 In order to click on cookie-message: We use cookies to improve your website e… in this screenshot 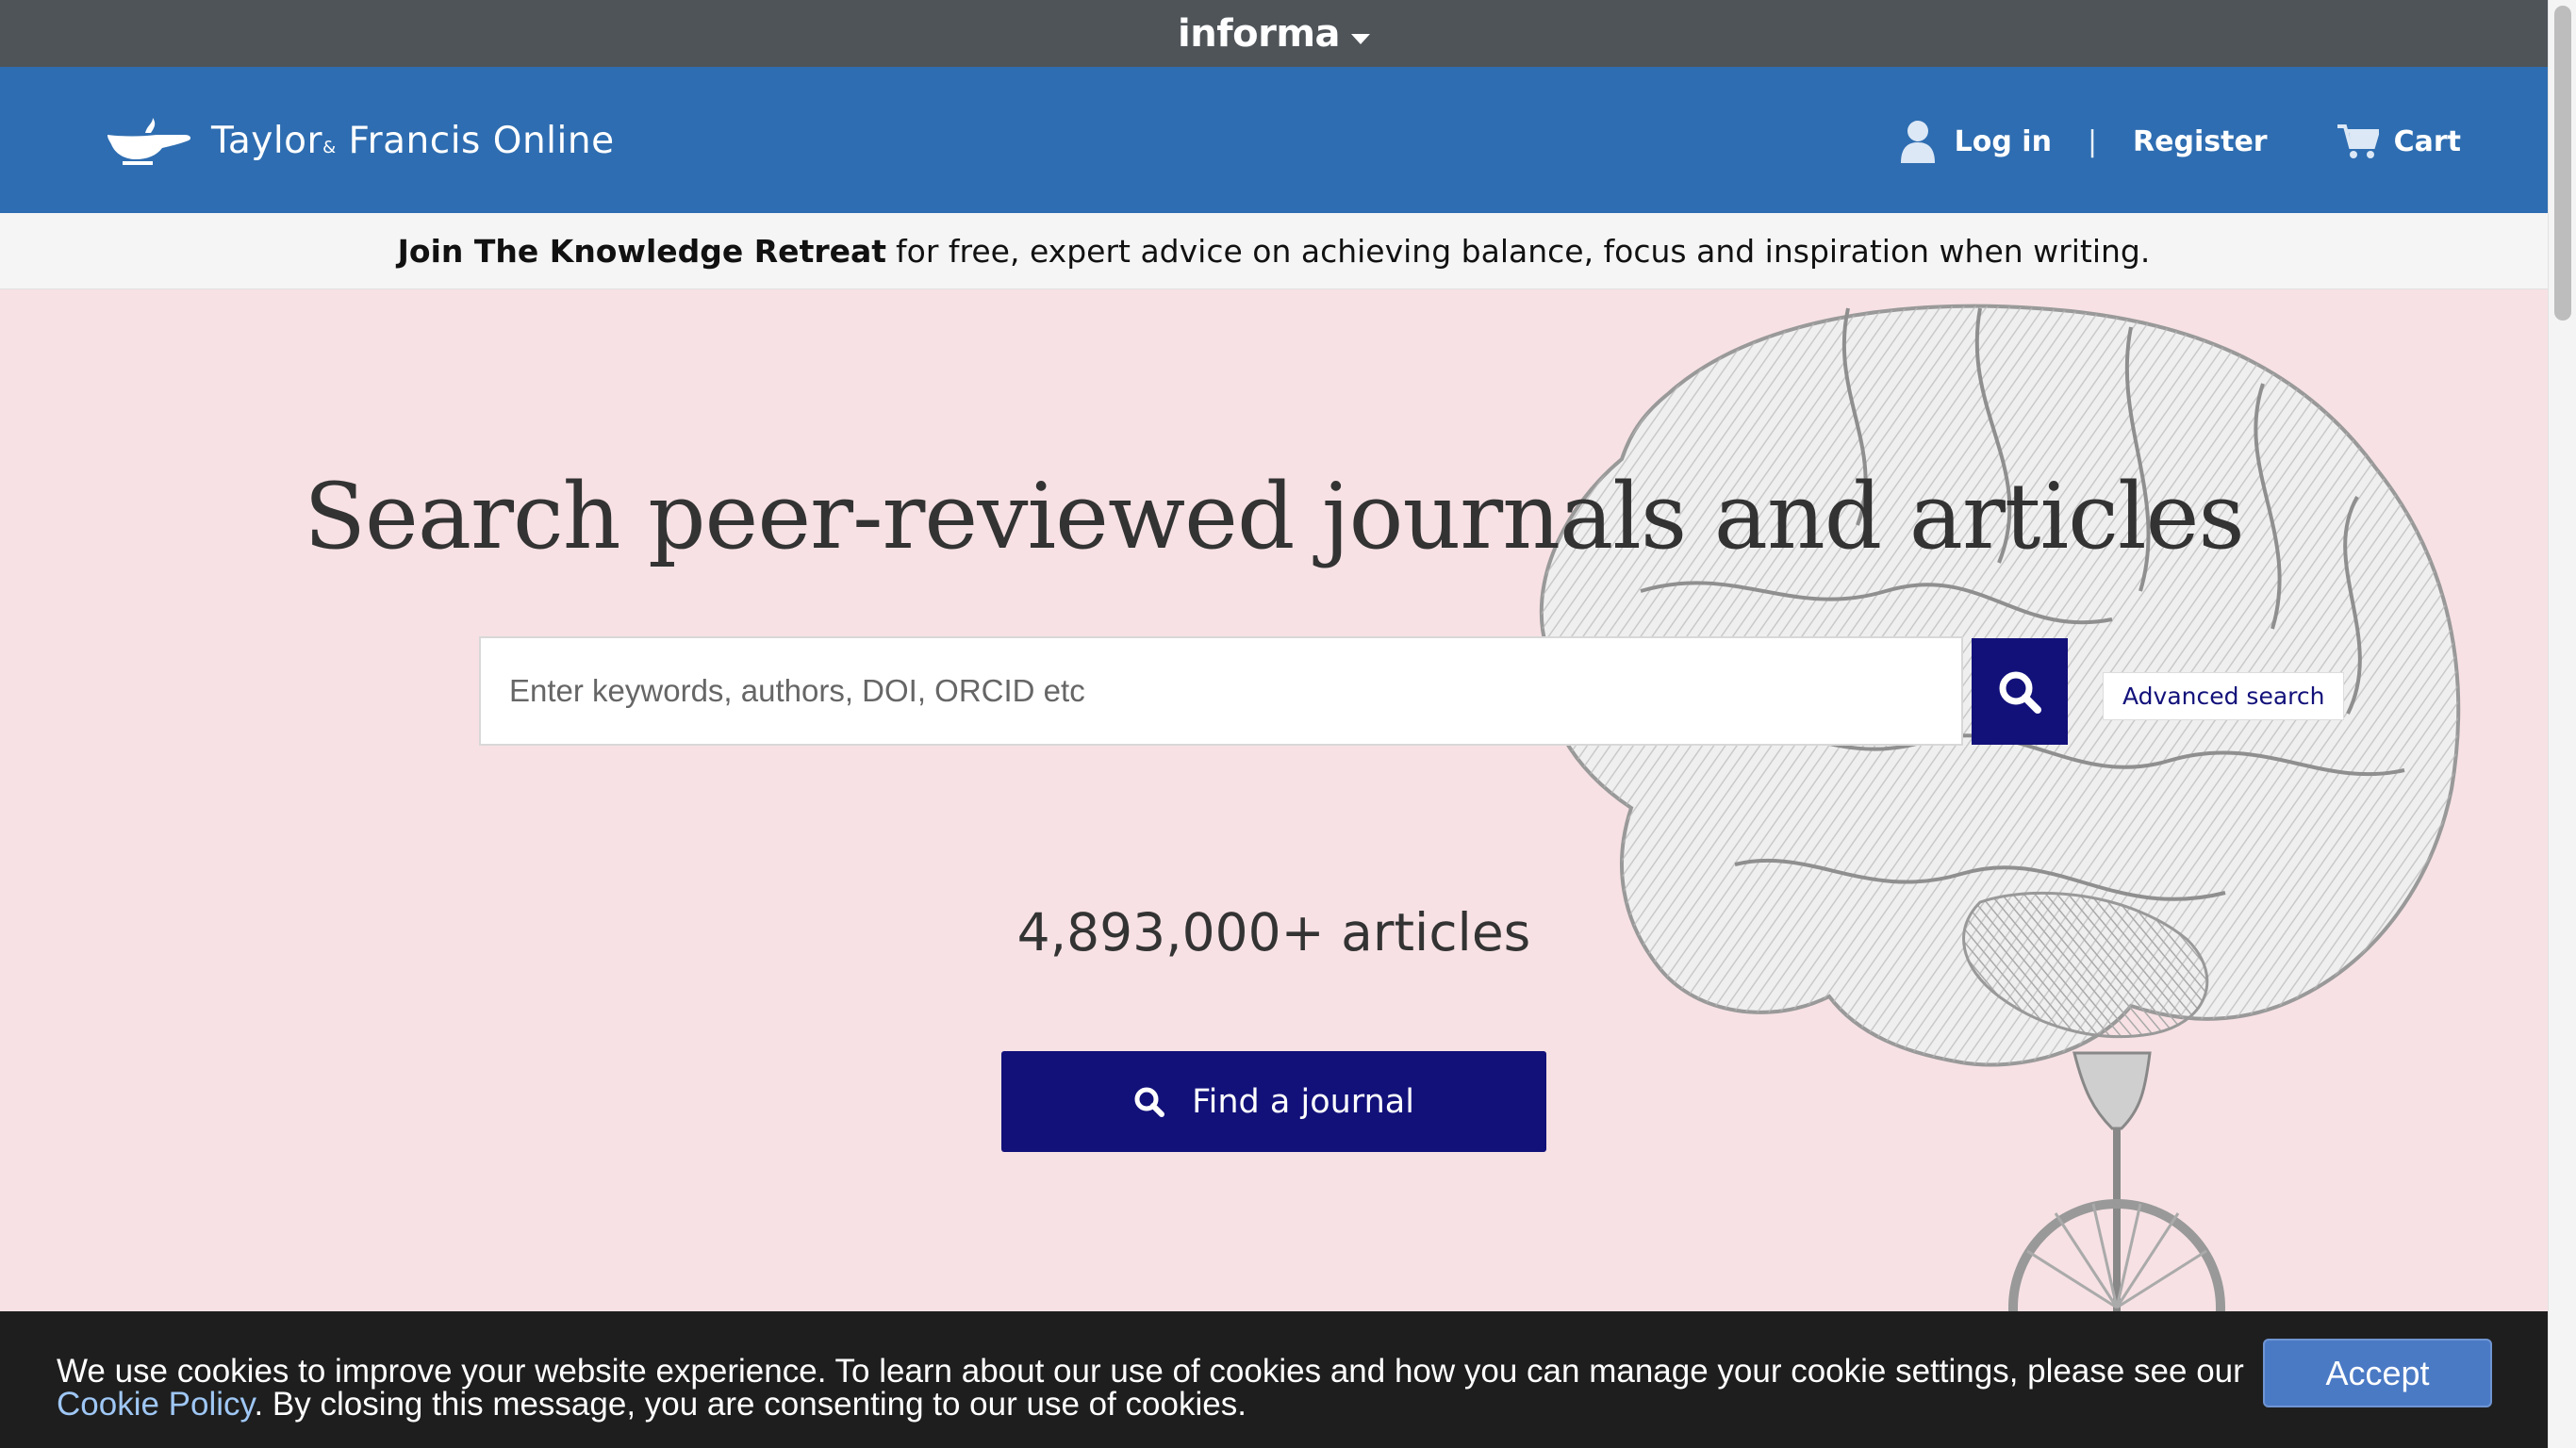, I will do `click(1155, 1388)`.